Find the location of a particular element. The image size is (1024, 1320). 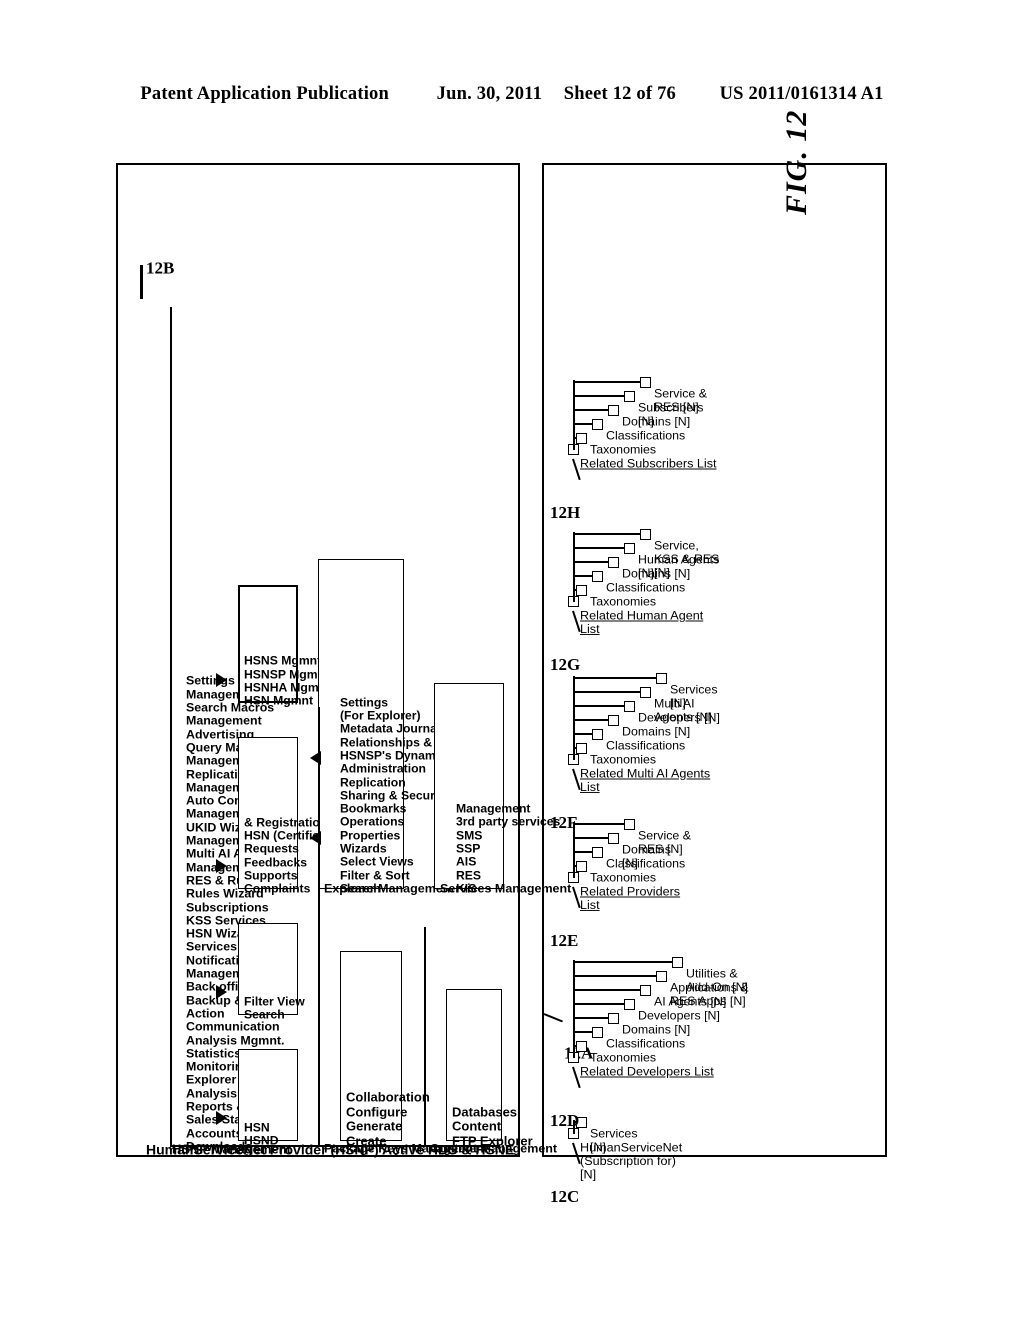

package-keys-connector is located at coordinates (330, 1146).